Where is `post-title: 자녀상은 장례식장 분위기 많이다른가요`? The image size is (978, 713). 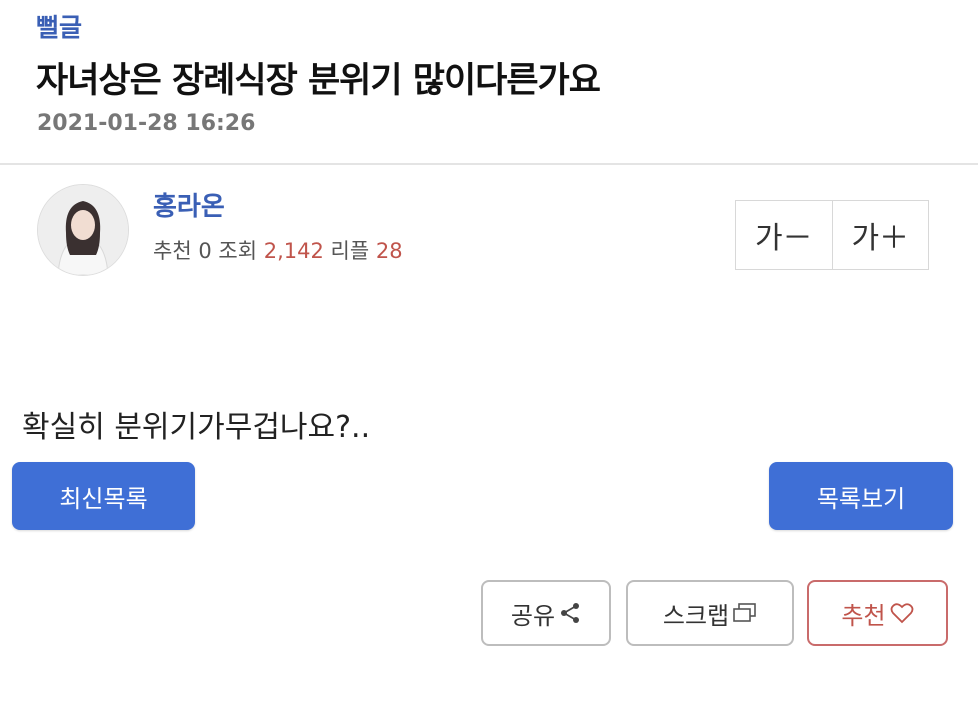 post-title: 자녀상은 장례식장 분위기 많이다른가요 is located at coordinates (318, 81).